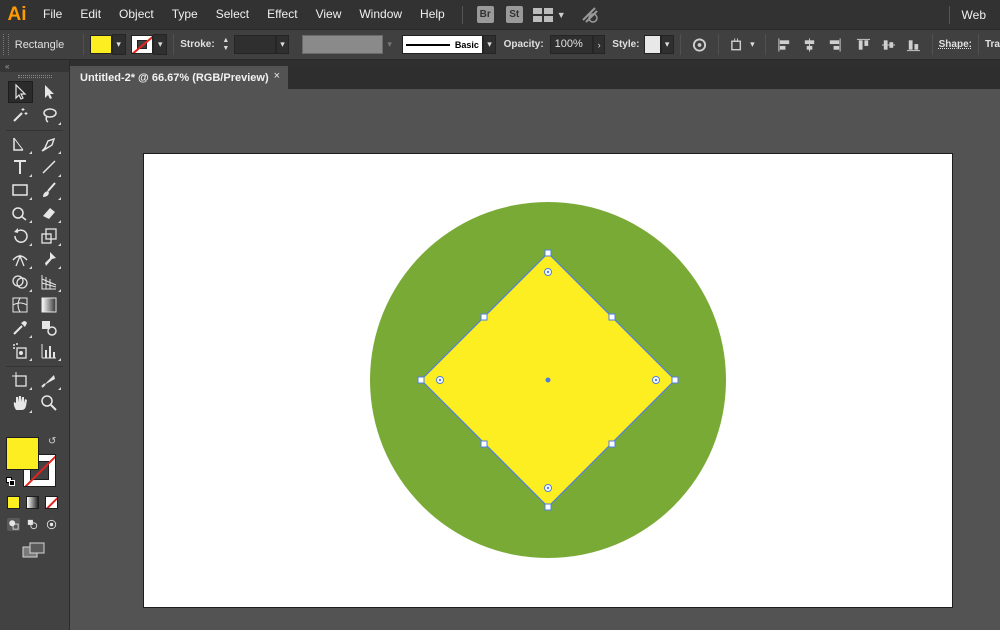  Describe the element at coordinates (49, 213) in the screenshot. I see `eraser-tool-icon` at that location.